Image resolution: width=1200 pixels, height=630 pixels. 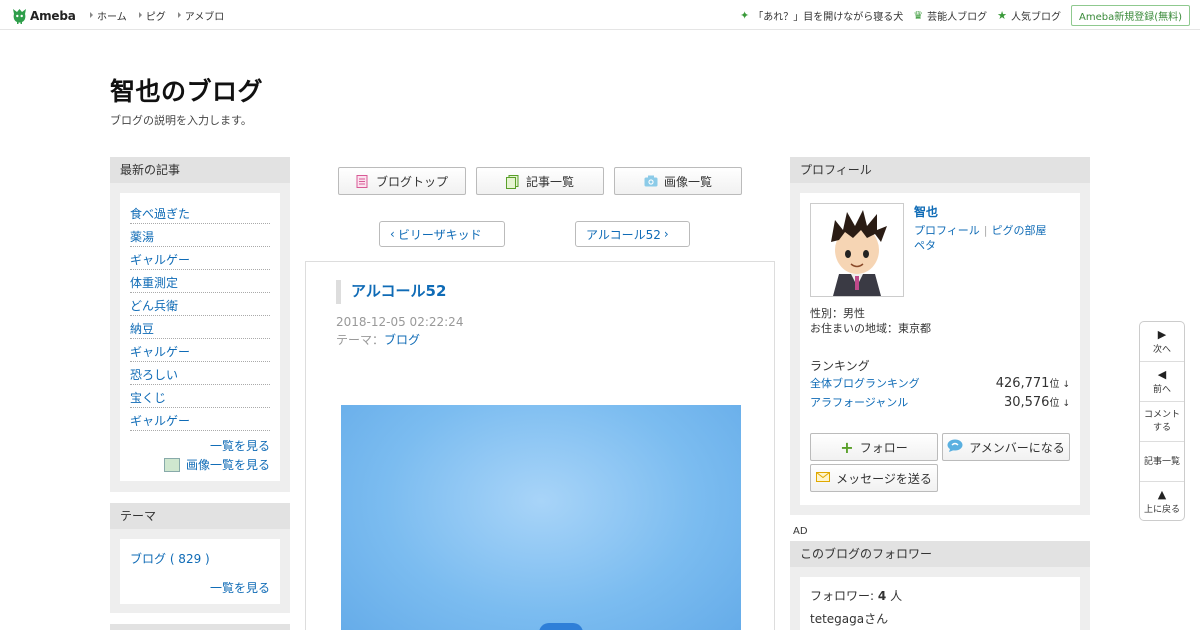 What do you see at coordinates (1026, 402) in the screenshot?
I see `ranking-genre-number: 30,576` at bounding box center [1026, 402].